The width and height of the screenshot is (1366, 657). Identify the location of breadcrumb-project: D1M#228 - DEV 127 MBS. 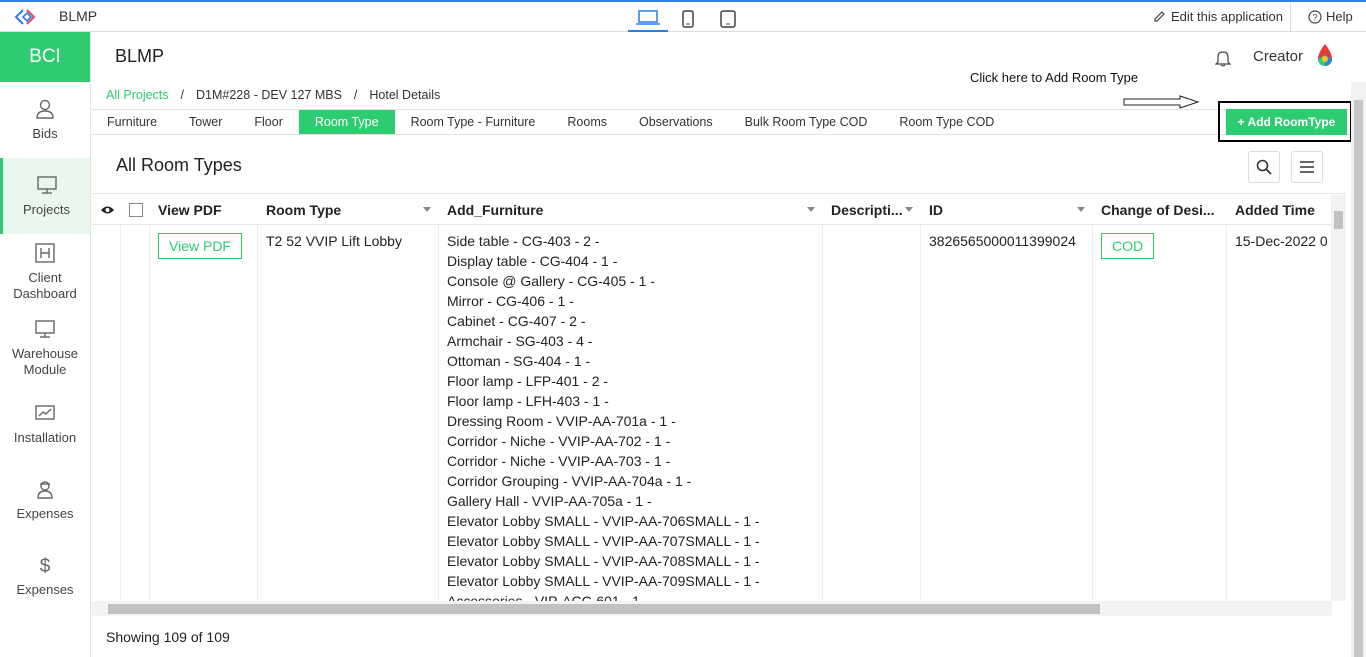
(269, 95).